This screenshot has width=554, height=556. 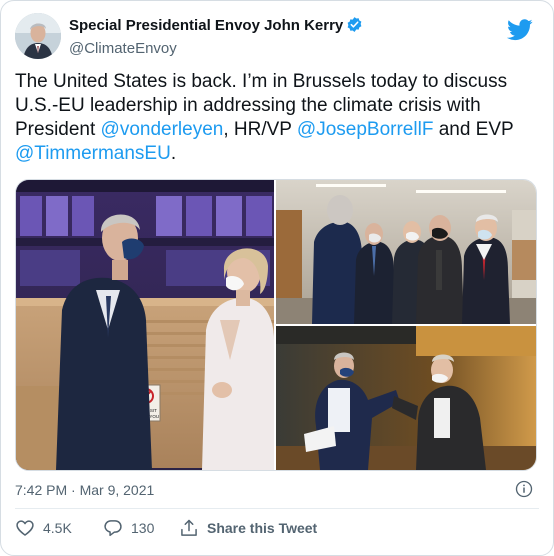 I want to click on photo-group-meeting, so click(x=406, y=252).